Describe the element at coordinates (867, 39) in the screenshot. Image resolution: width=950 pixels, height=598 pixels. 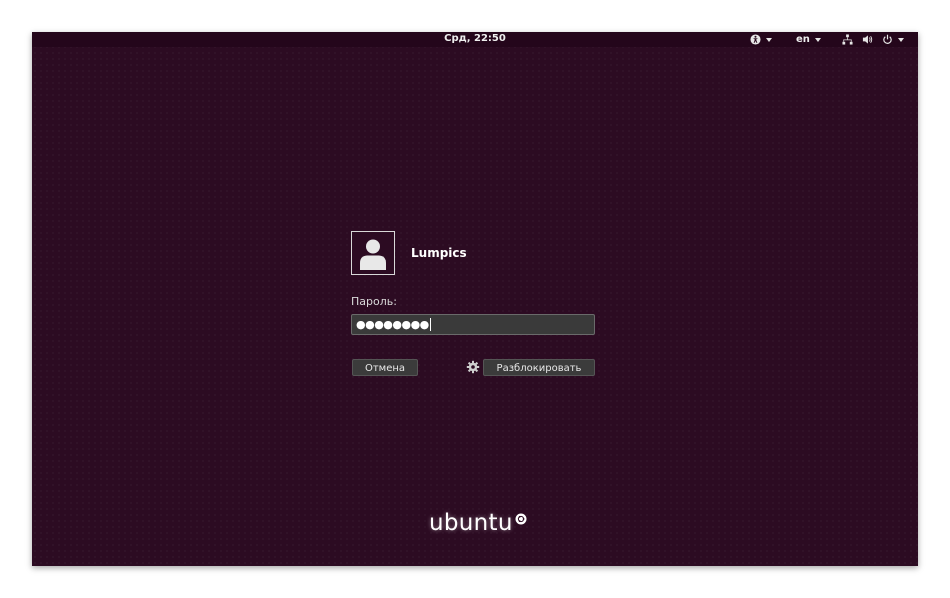
I see `volume-icon` at that location.